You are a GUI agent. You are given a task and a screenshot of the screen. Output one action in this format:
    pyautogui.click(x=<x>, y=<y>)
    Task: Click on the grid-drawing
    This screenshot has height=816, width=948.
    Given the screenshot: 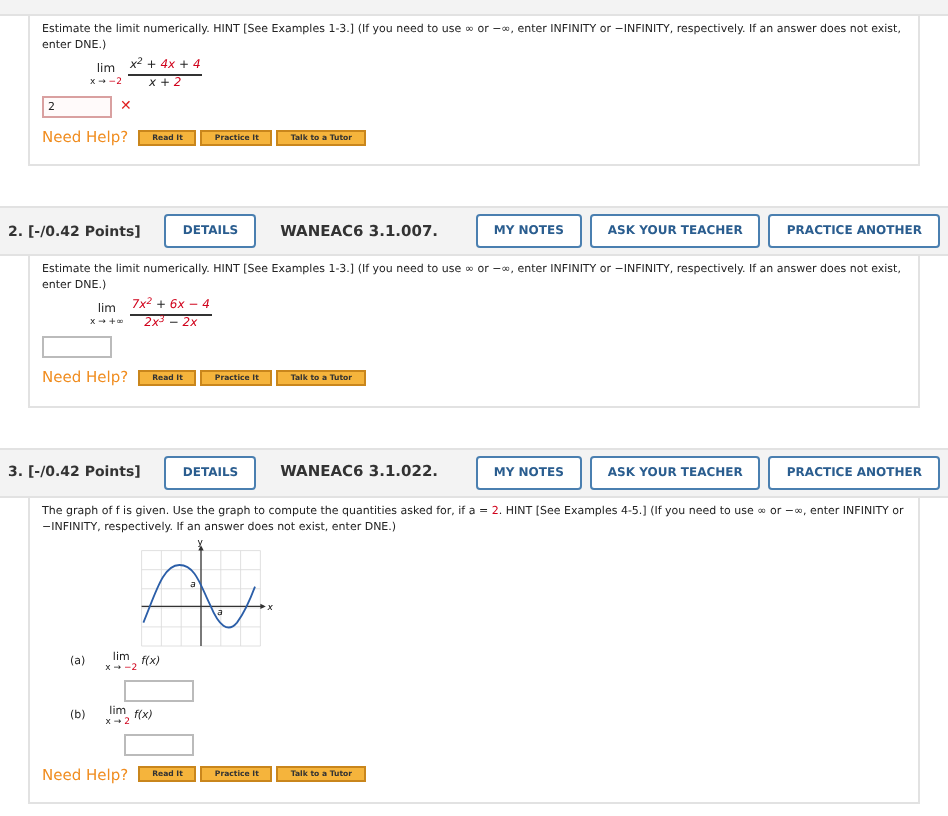 What is the action you would take?
    pyautogui.click(x=201, y=597)
    